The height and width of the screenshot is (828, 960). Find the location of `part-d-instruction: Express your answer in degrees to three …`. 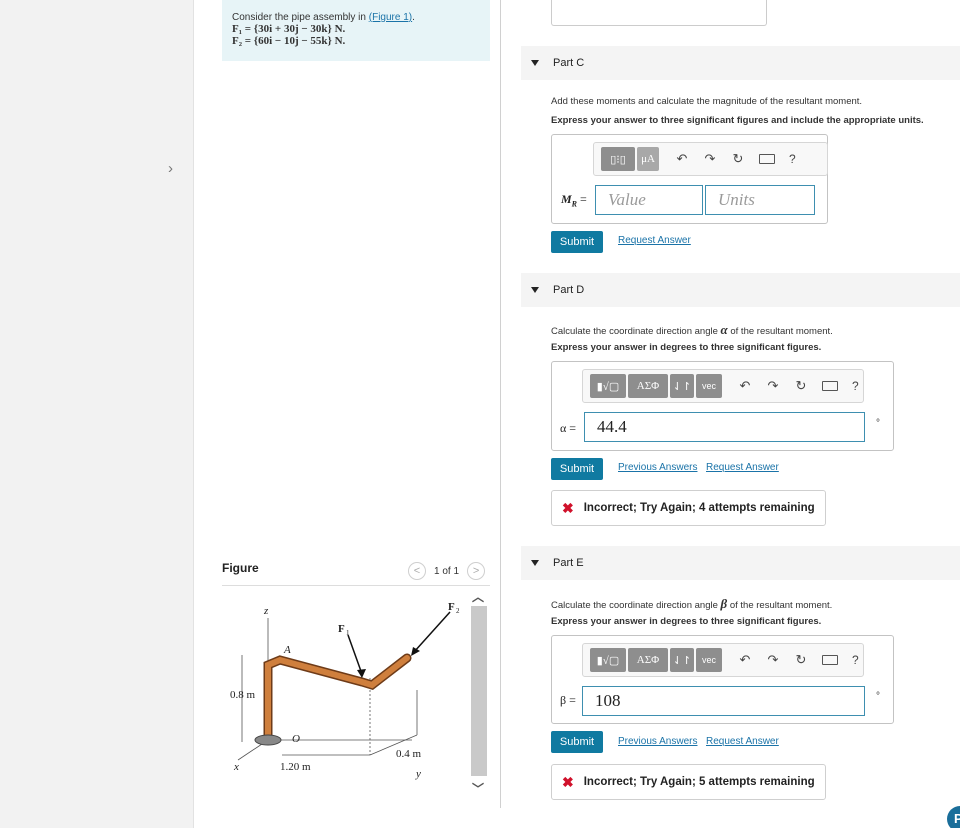

part-d-instruction: Express your answer in degrees to three … is located at coordinates (686, 347).